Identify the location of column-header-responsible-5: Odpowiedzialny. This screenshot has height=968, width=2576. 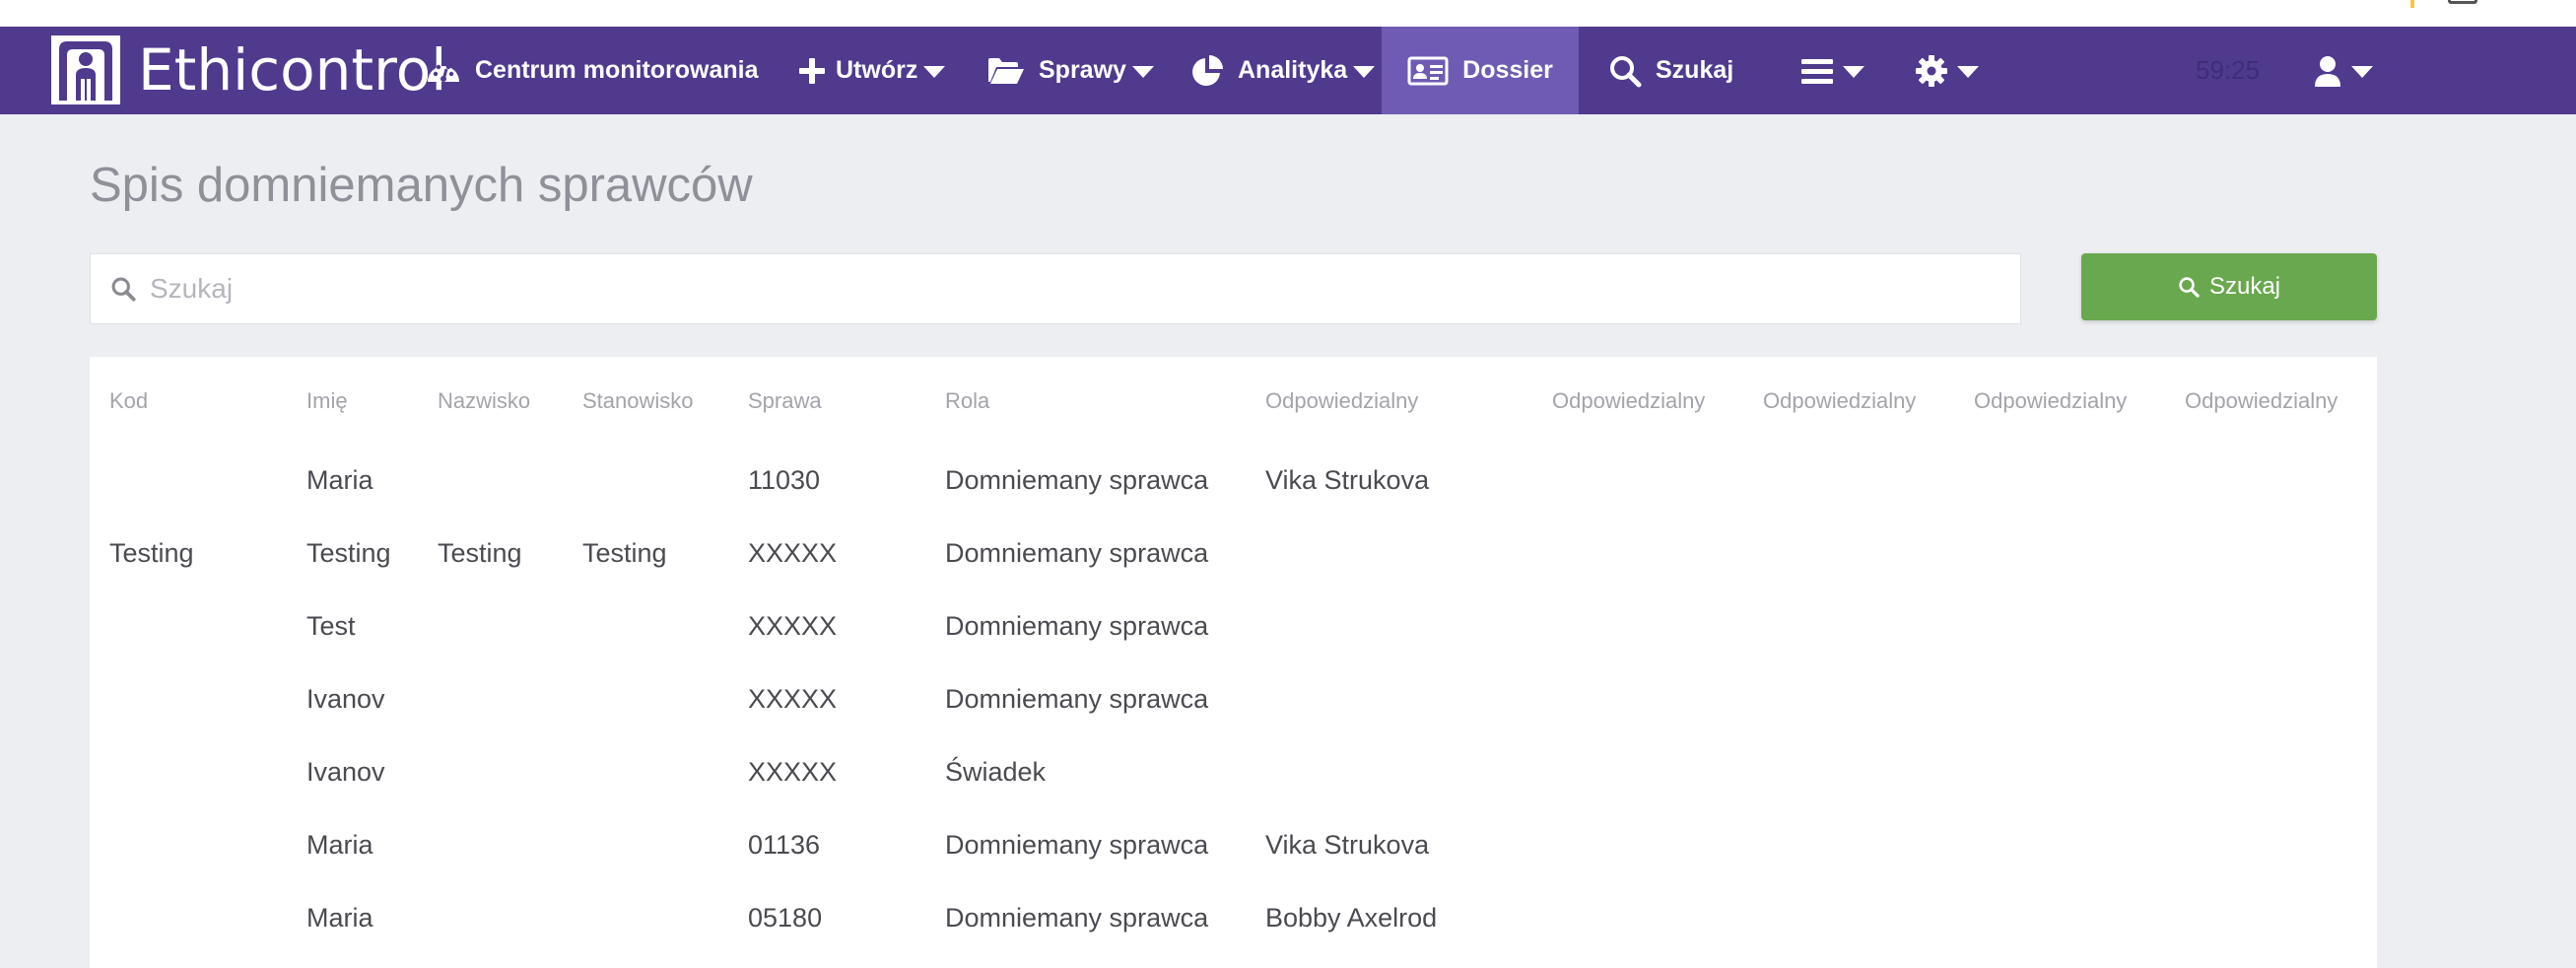
(2261, 401).